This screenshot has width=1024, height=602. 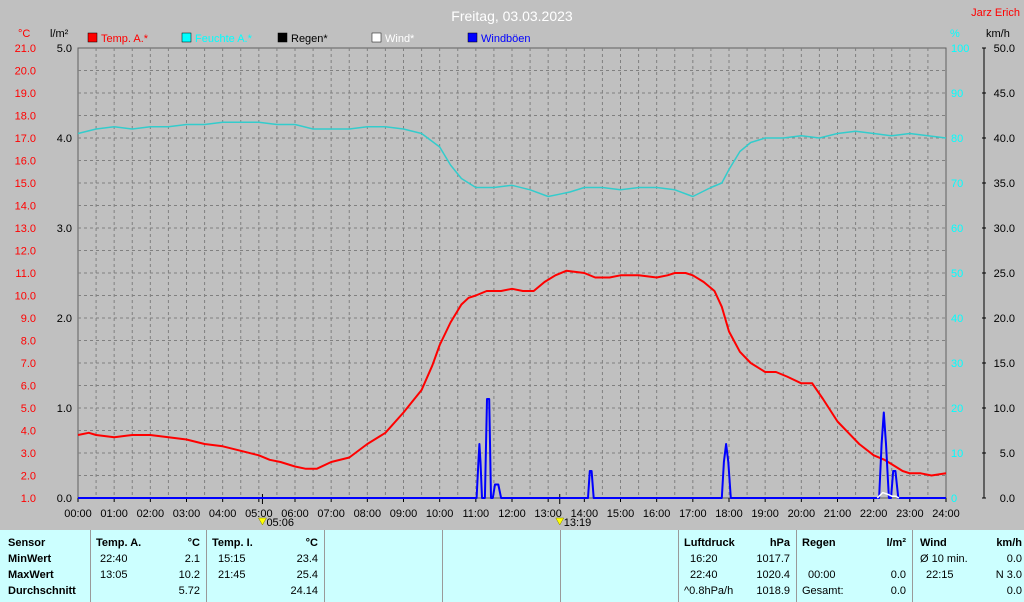 What do you see at coordinates (957, 319) in the screenshot?
I see `humidity-tick-label: 40` at bounding box center [957, 319].